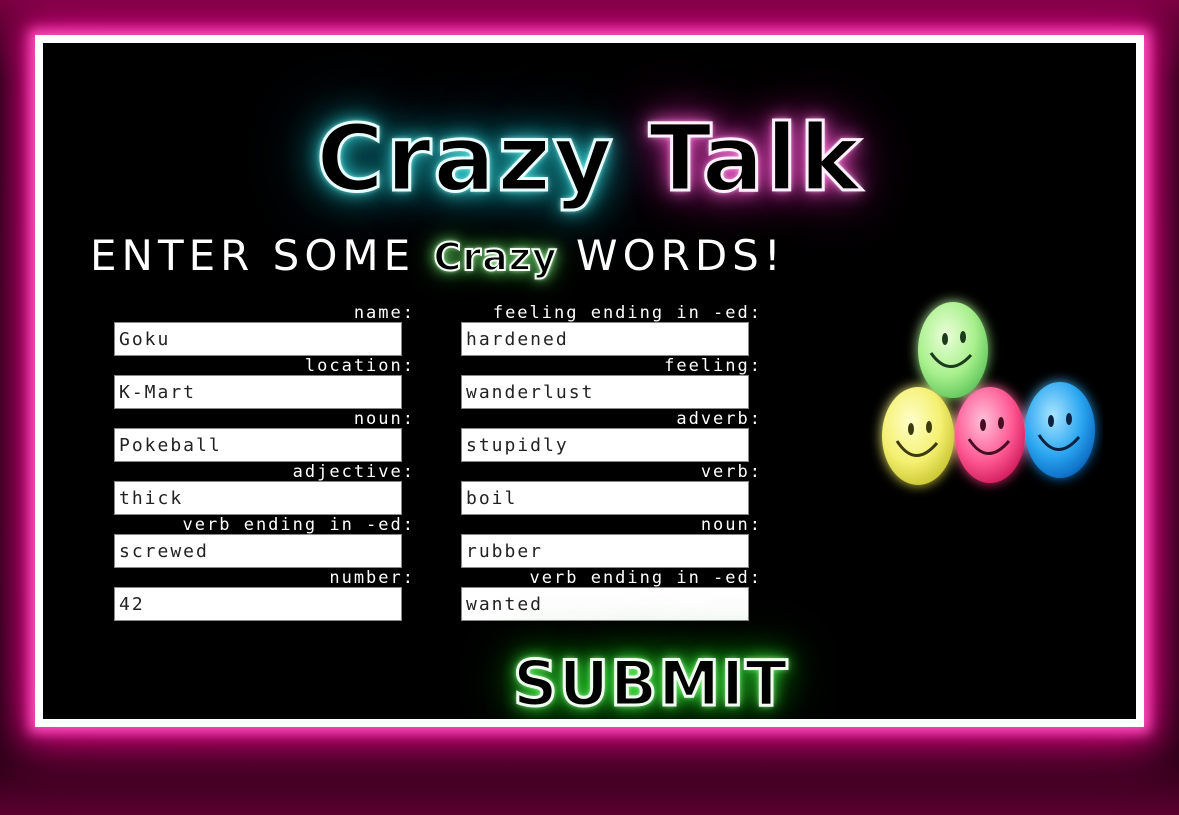 This screenshot has width=1179, height=815. What do you see at coordinates (731, 472) in the screenshot?
I see `field-label: verb:` at bounding box center [731, 472].